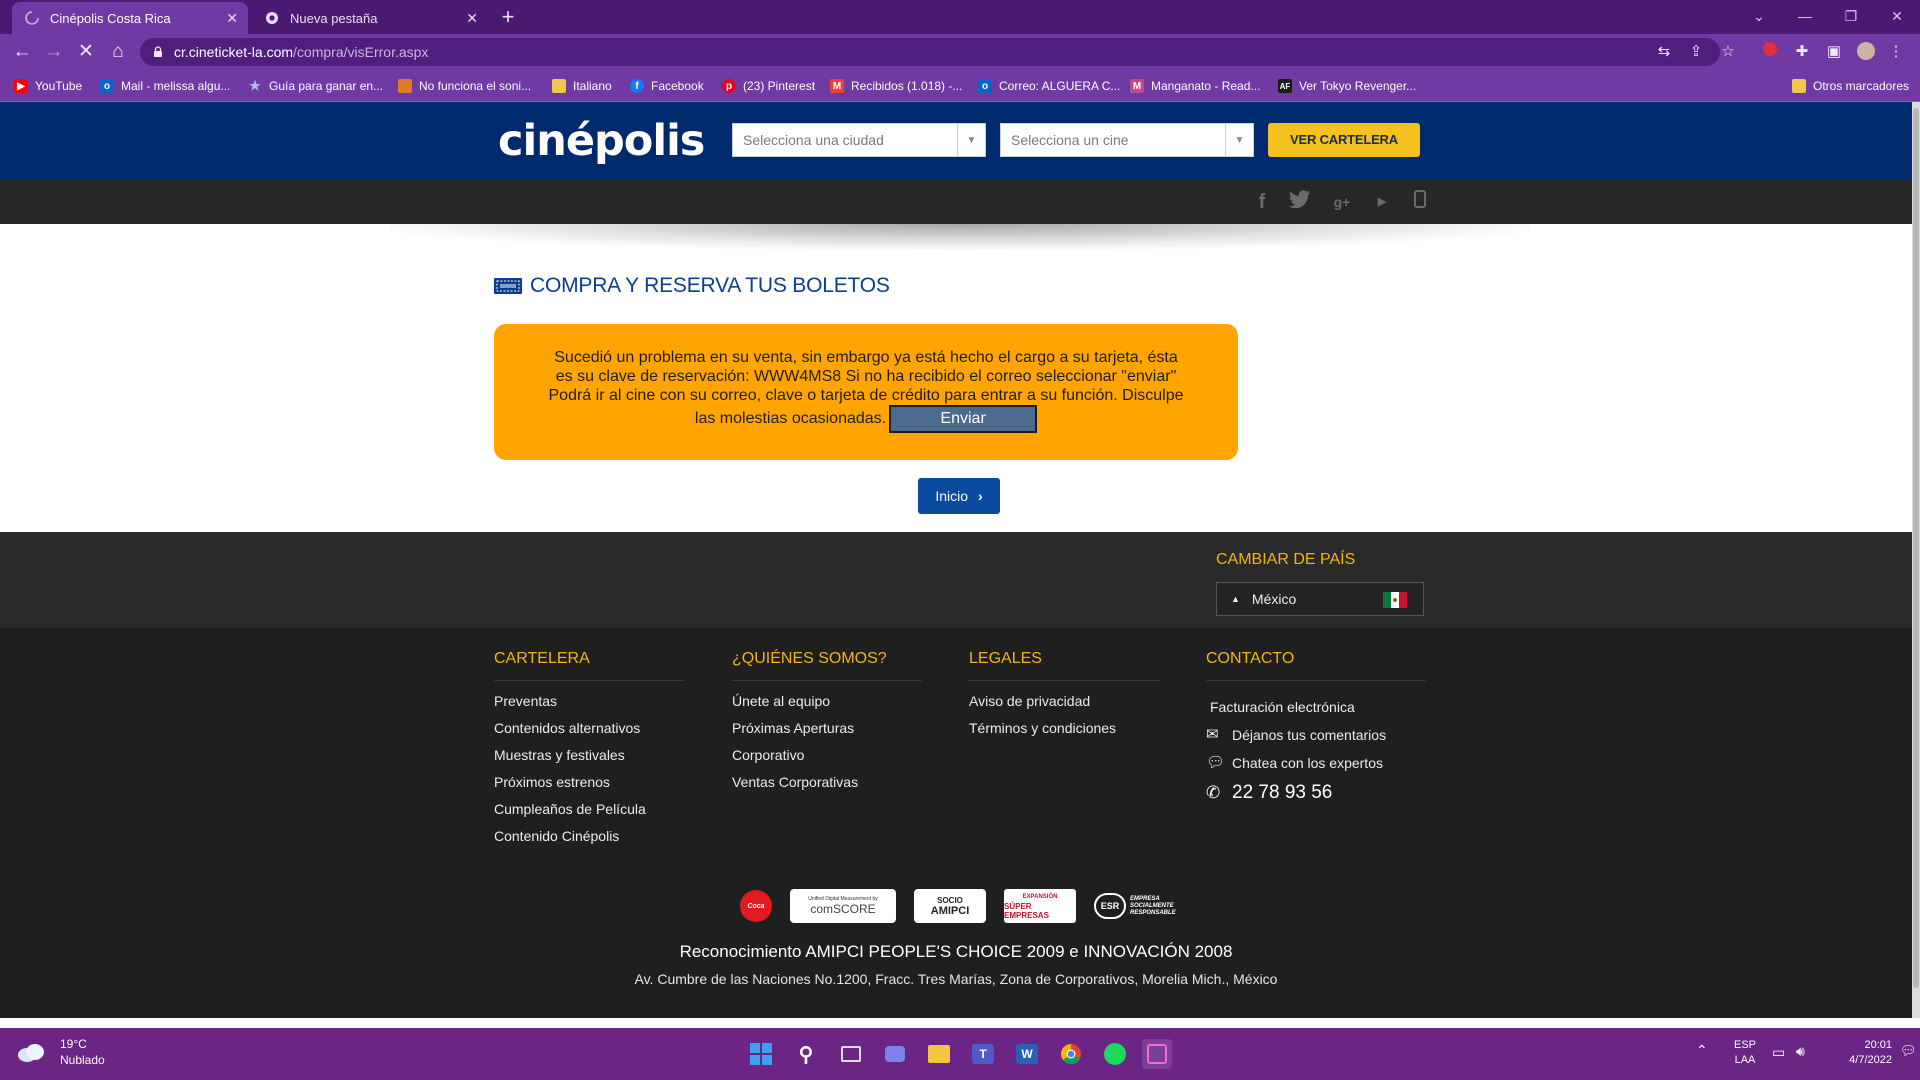 The image size is (1920, 1080). What do you see at coordinates (1800, 1051) in the screenshot?
I see `volume-icon: 🔊︎` at bounding box center [1800, 1051].